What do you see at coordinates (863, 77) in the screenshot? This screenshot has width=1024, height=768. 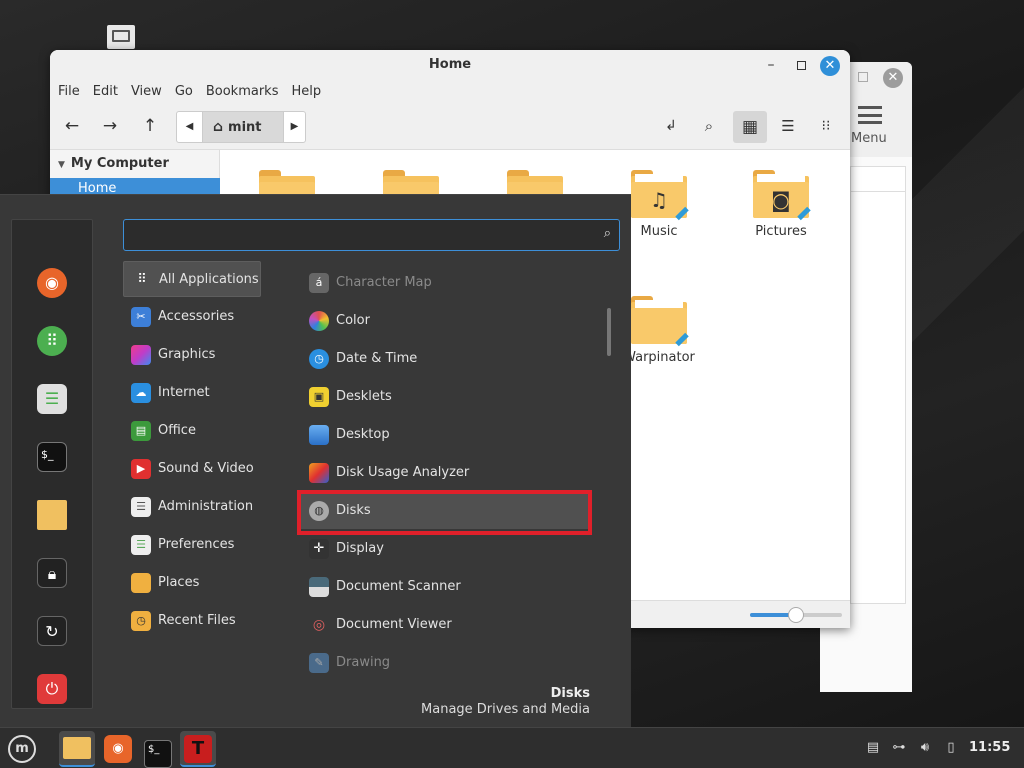 I see `maximize-icon` at bounding box center [863, 77].